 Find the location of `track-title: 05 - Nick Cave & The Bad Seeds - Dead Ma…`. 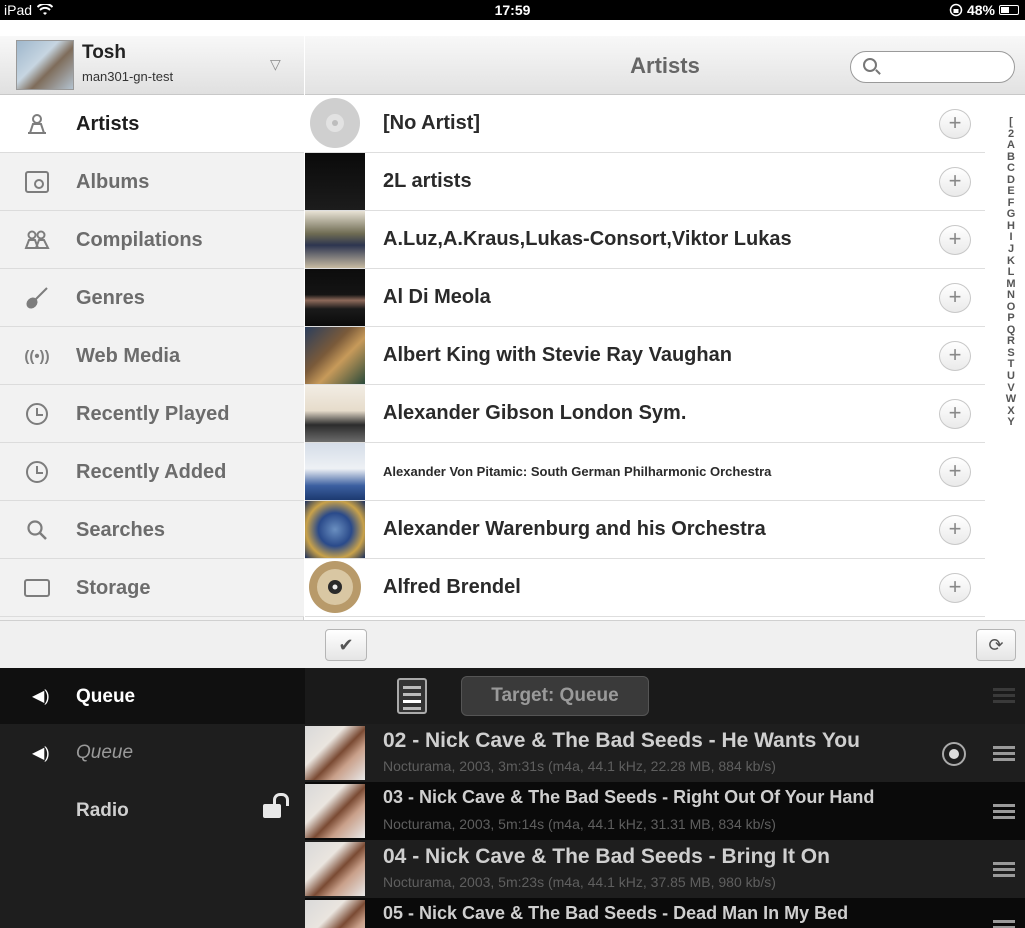

track-title: 05 - Nick Cave & The Bad Seeds - Dead Ma… is located at coordinates (616, 913).